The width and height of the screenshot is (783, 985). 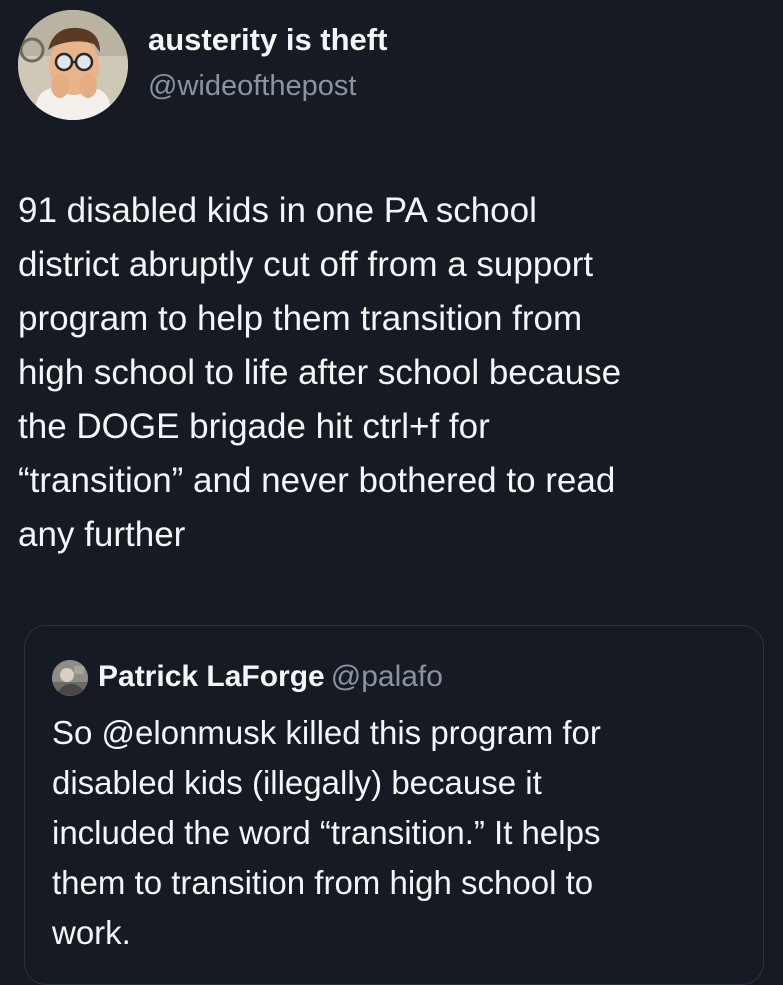 What do you see at coordinates (267, 40) in the screenshot?
I see `author-name: austerity is theft` at bounding box center [267, 40].